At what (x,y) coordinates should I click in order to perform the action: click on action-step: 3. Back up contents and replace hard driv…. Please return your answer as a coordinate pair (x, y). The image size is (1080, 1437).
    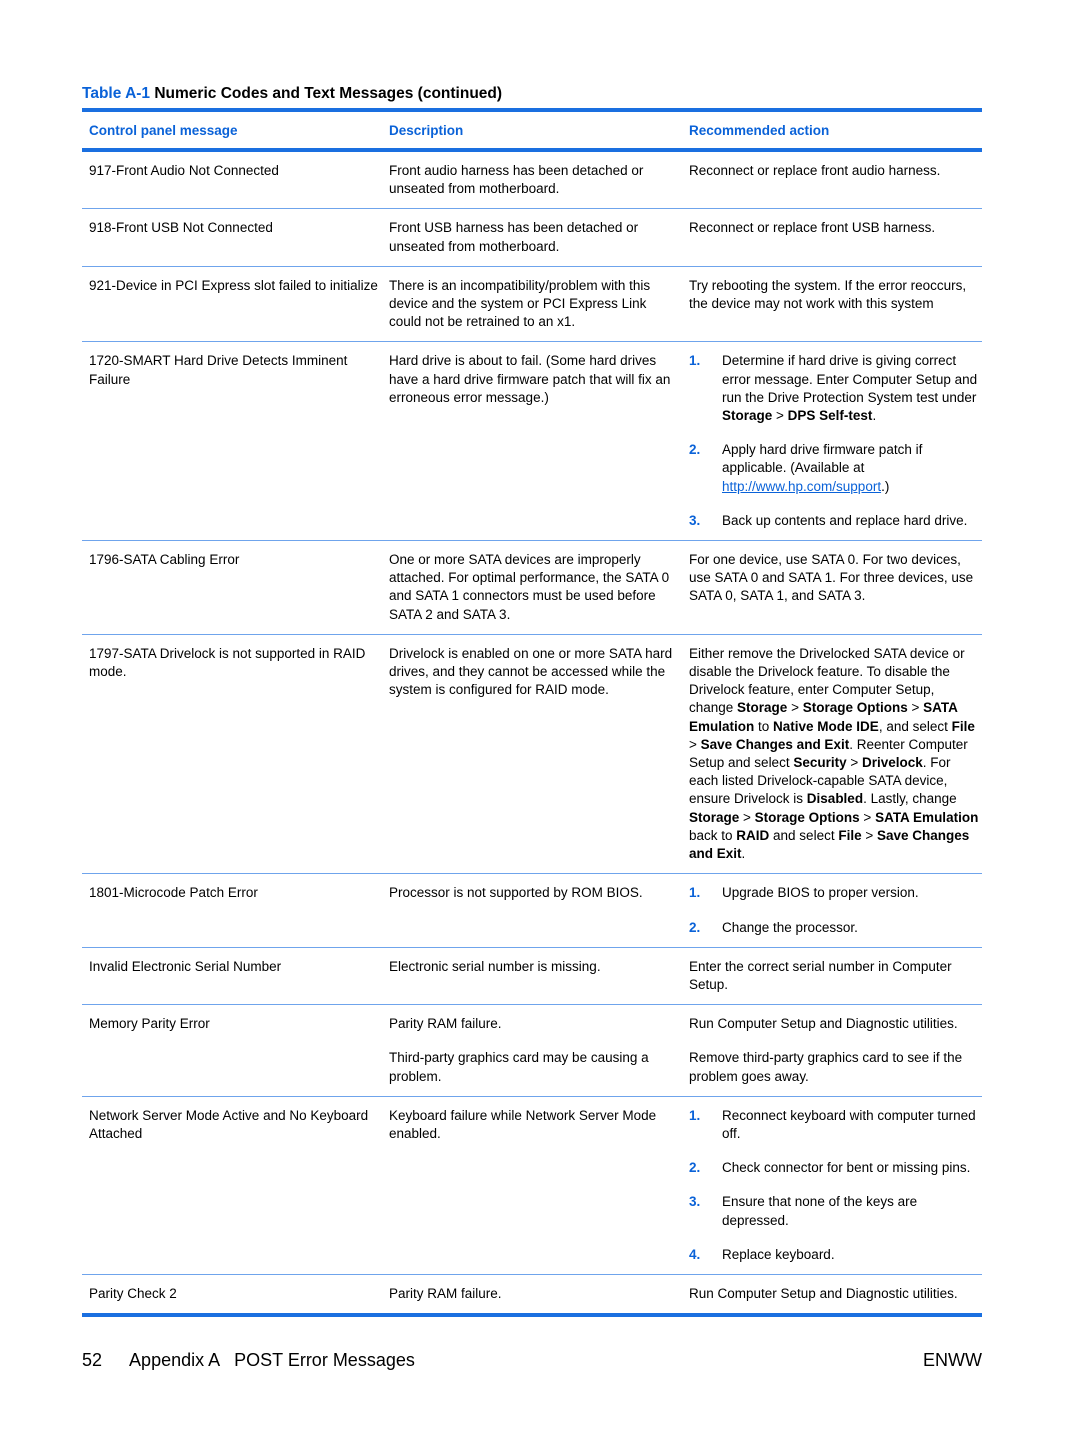
    Looking at the image, I should click on (835, 521).